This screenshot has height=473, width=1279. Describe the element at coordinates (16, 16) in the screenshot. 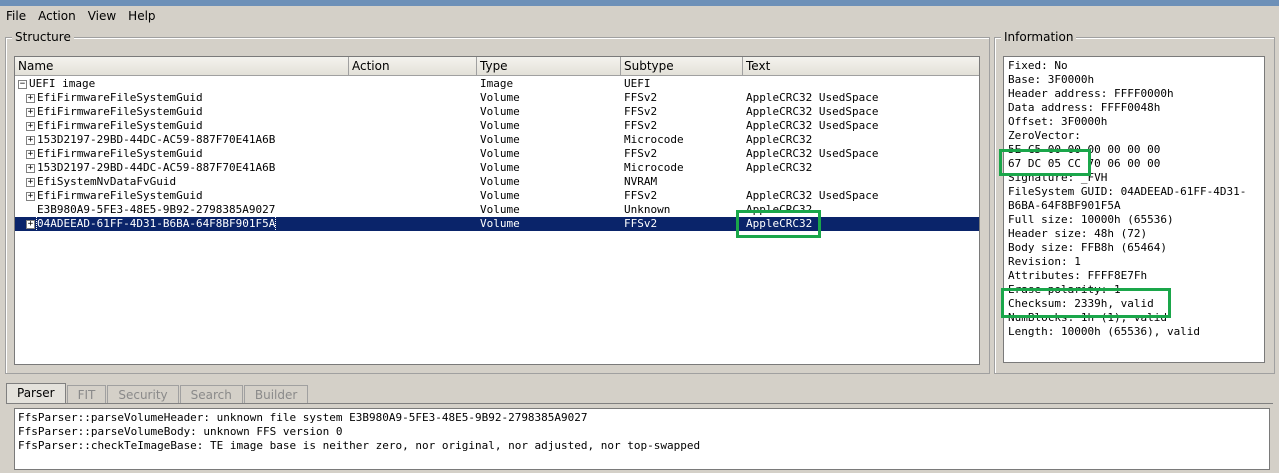

I see `menu-file: File` at that location.